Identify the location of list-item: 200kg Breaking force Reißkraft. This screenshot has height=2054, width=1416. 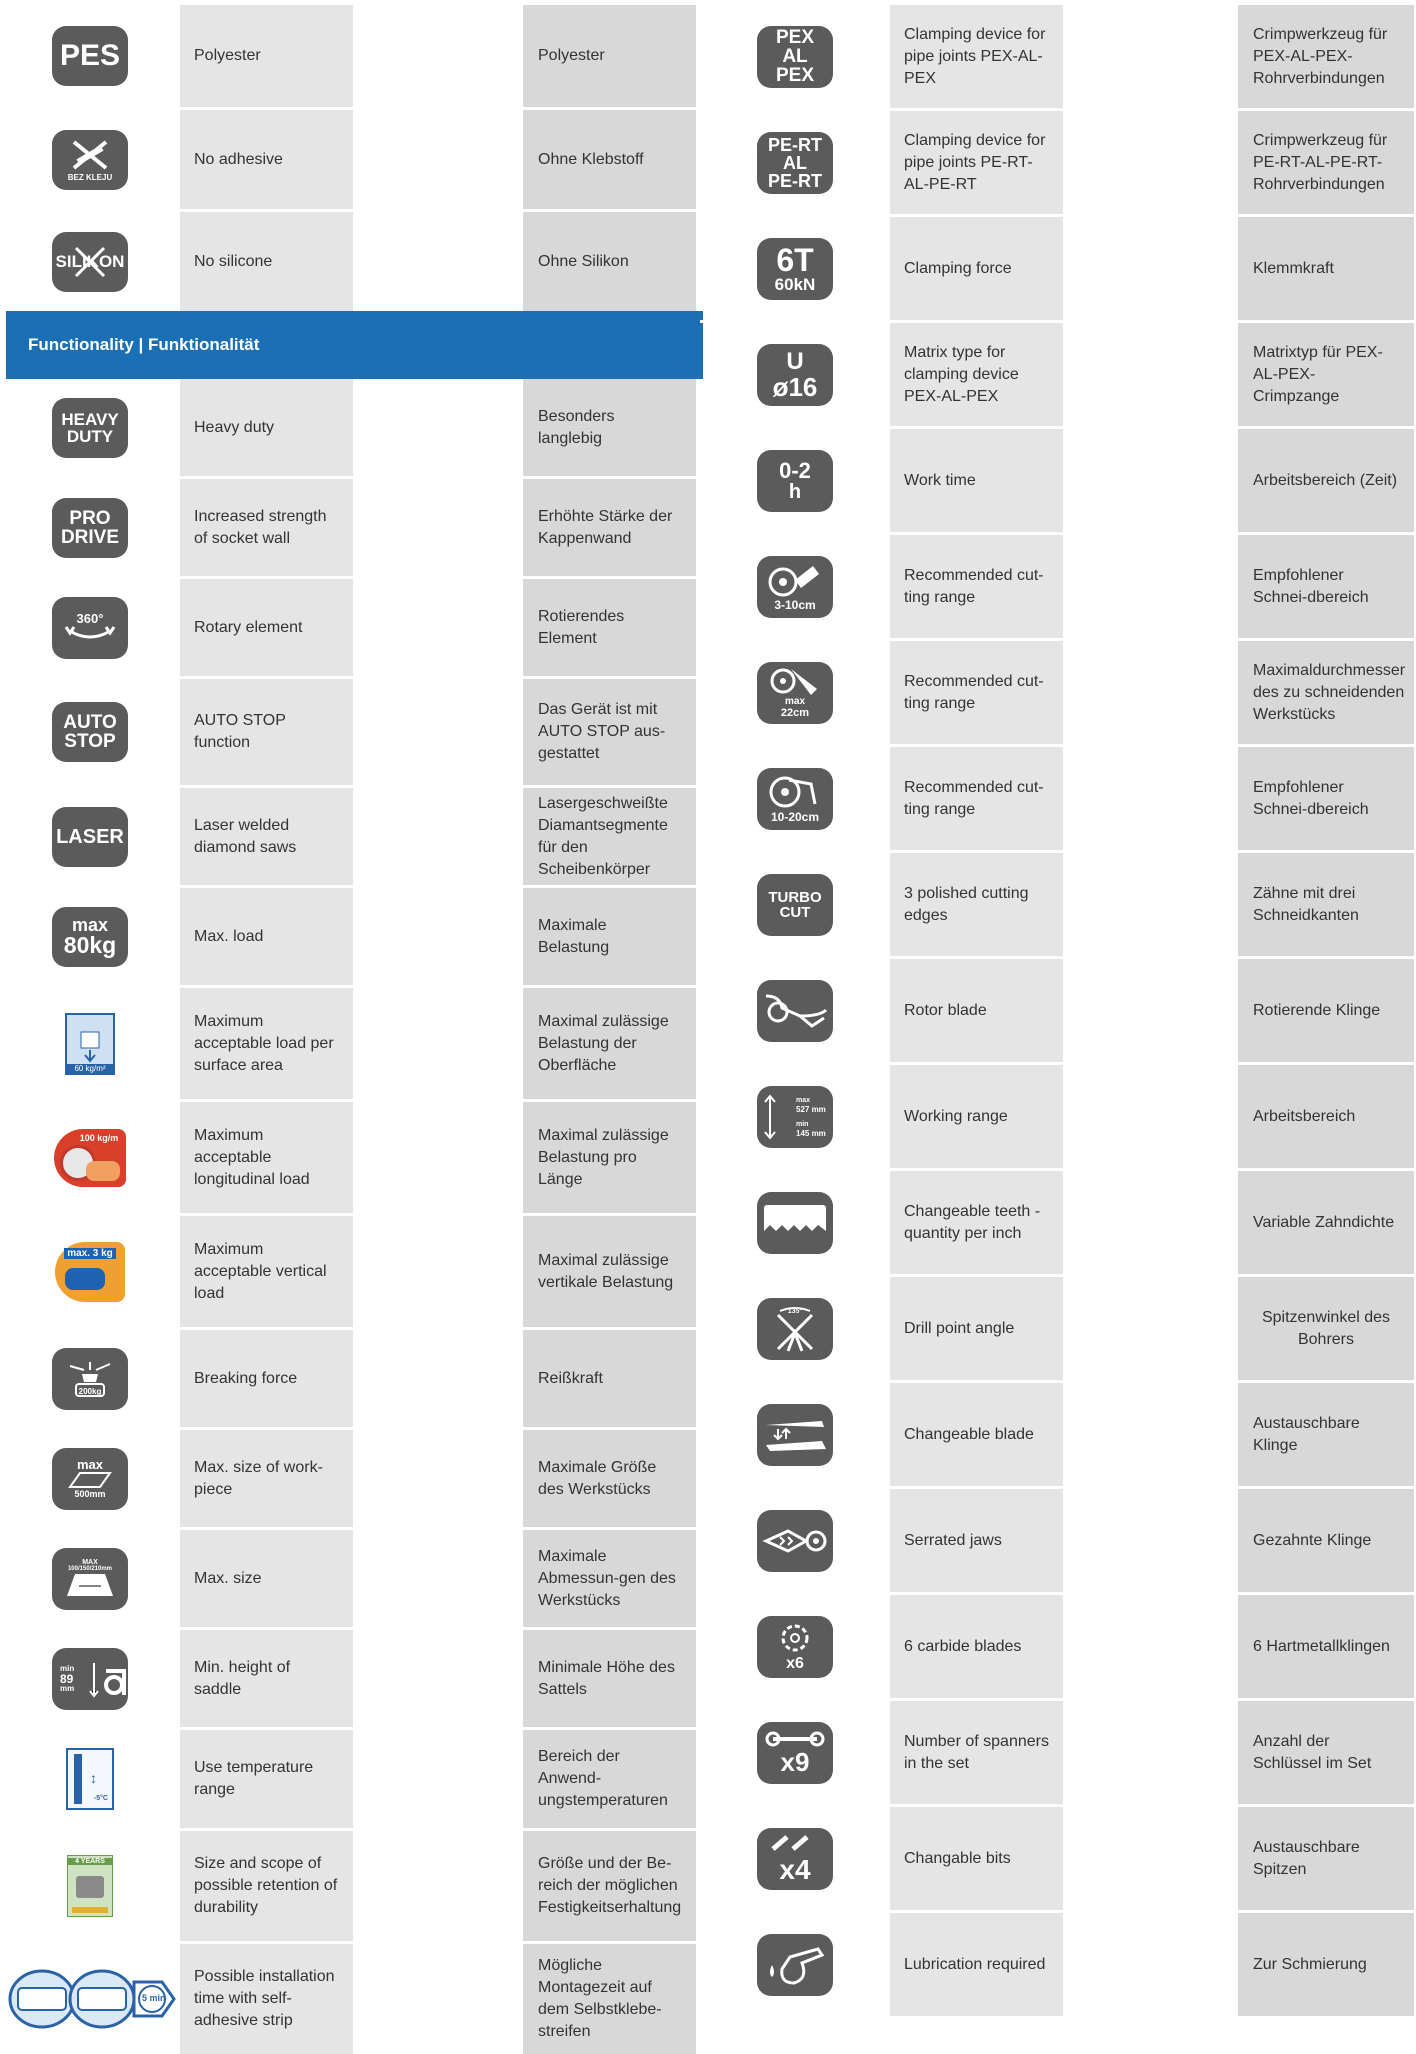
(350, 1377).